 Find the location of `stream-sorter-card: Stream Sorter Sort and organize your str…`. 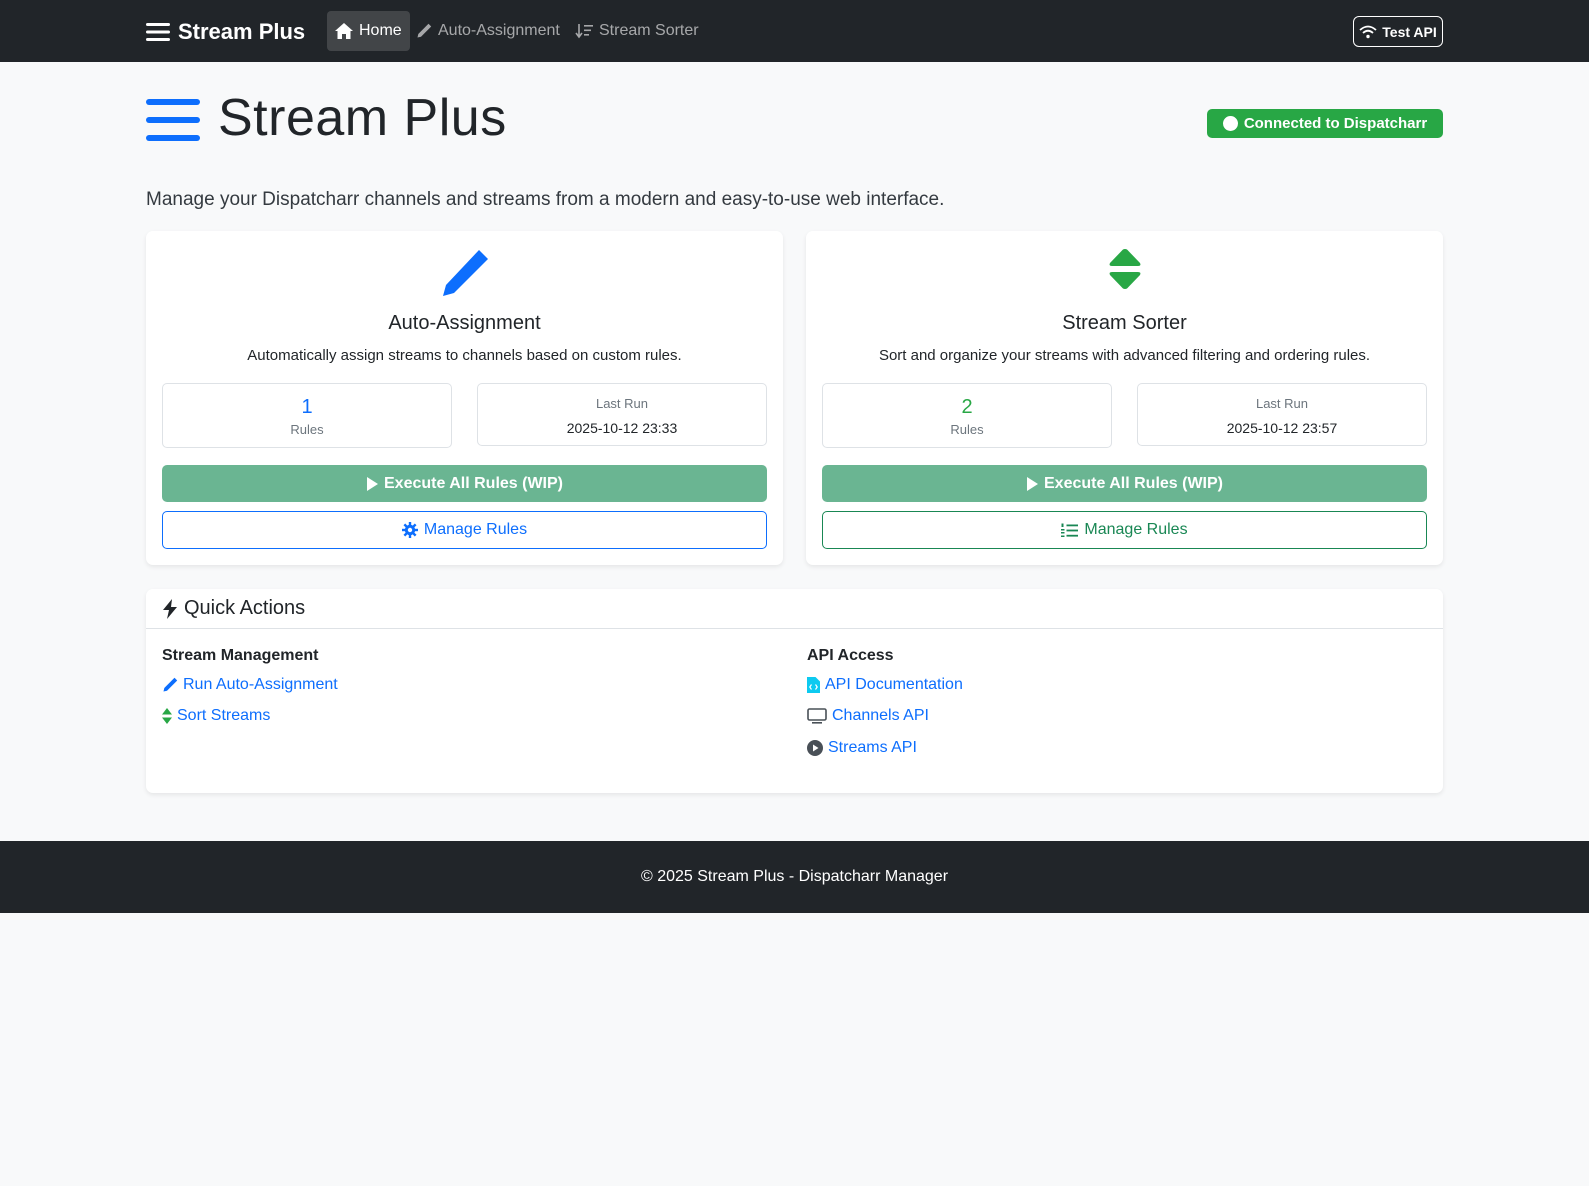

stream-sorter-card: Stream Sorter Sort and organize your str… is located at coordinates (1124, 398).